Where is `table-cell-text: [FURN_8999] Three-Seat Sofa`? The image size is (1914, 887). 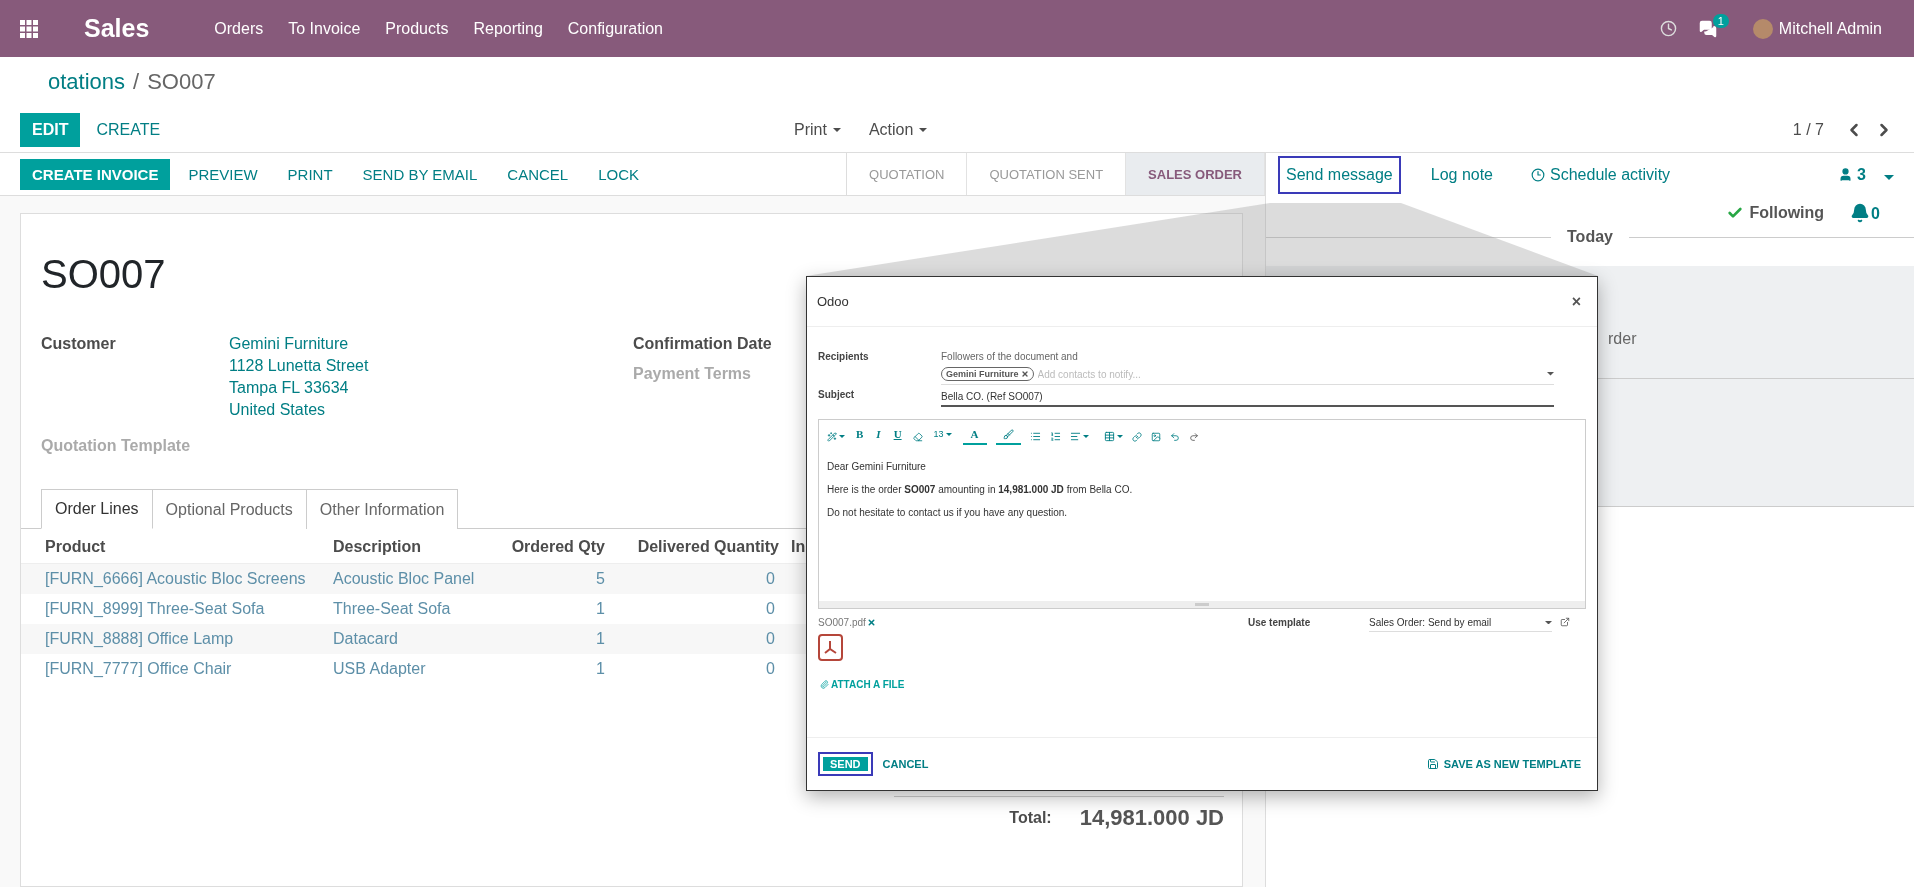
table-cell-text: [FURN_8999] Three-Seat Sofa is located at coordinates (155, 609).